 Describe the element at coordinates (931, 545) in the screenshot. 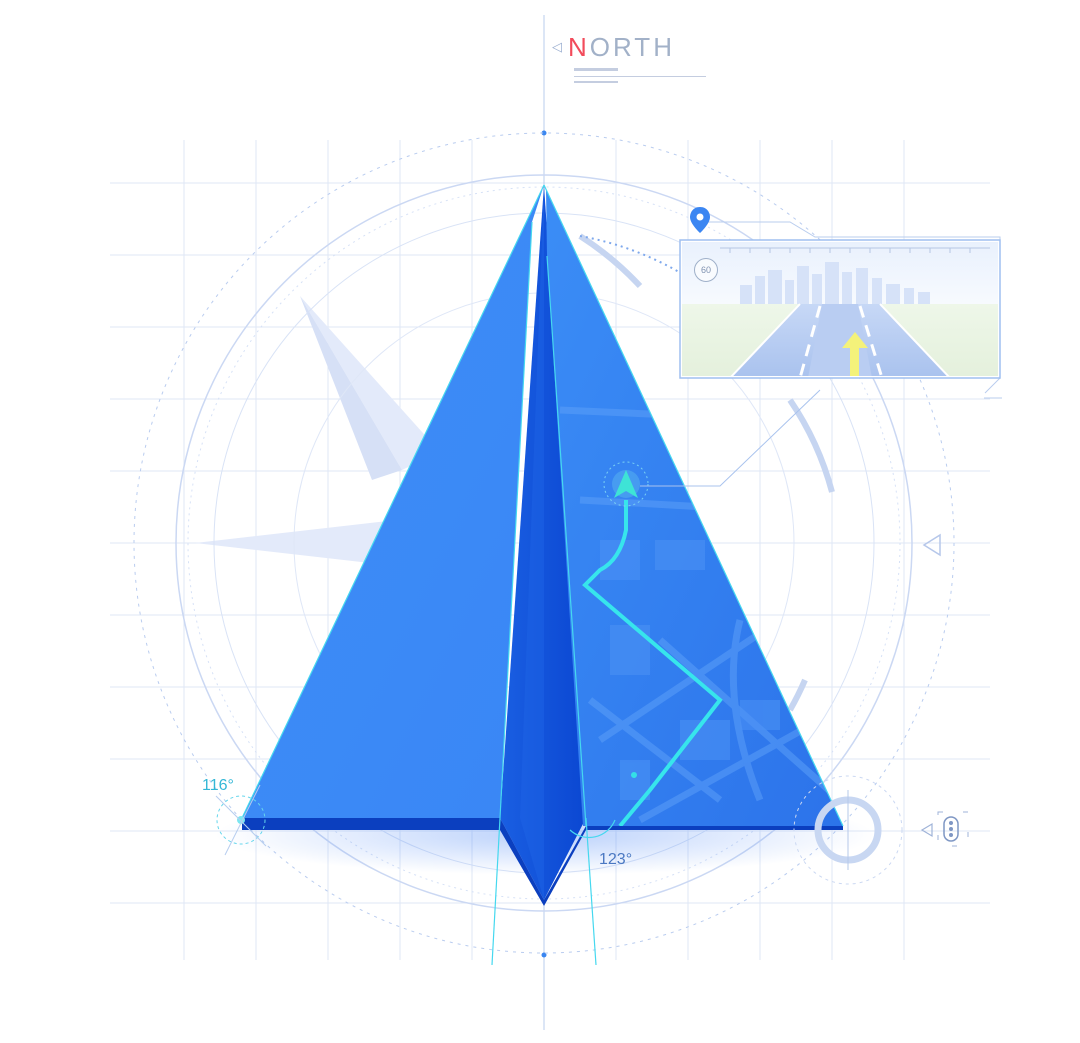

I see `right-triangle-marker` at that location.